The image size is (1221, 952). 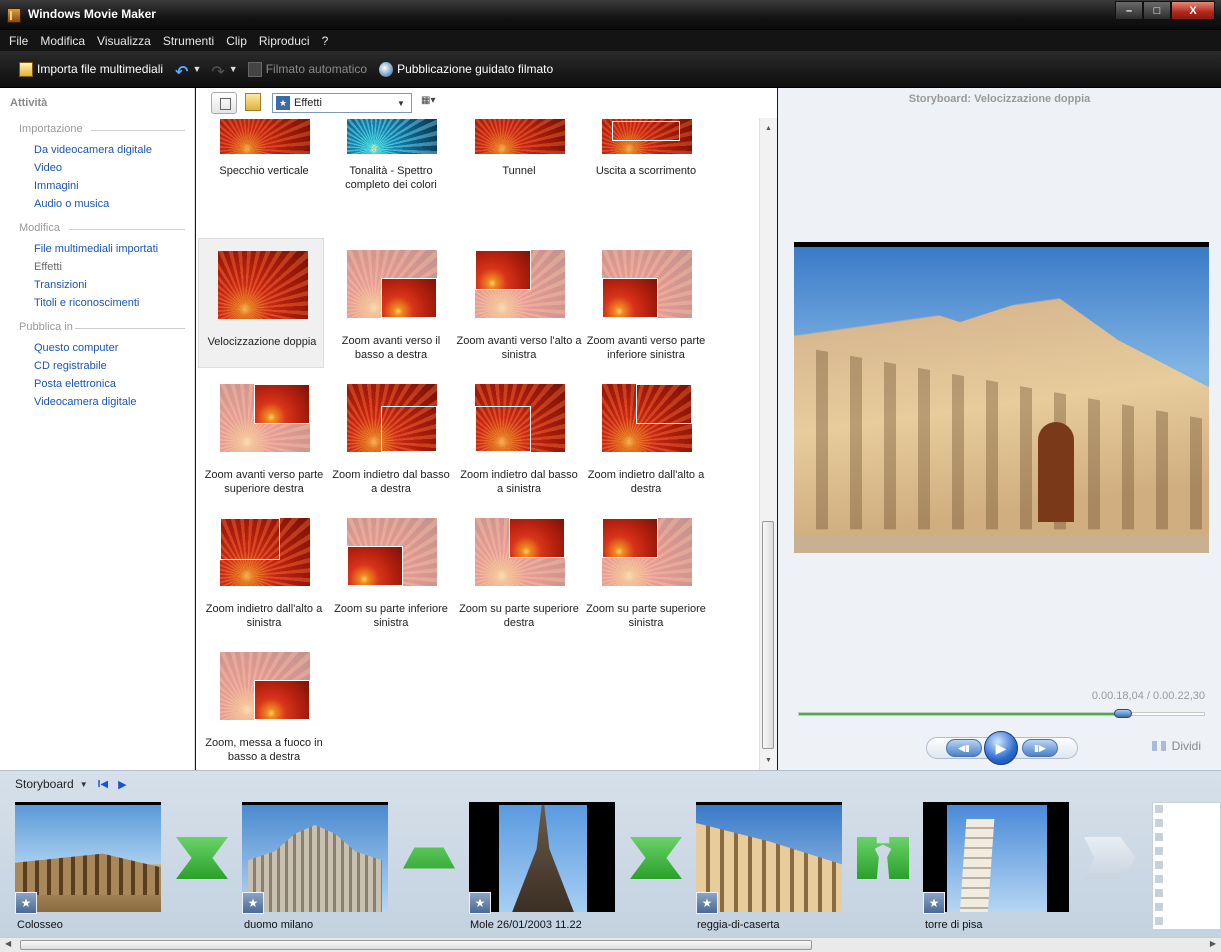 I want to click on task-link-video: Video, so click(x=48, y=168).